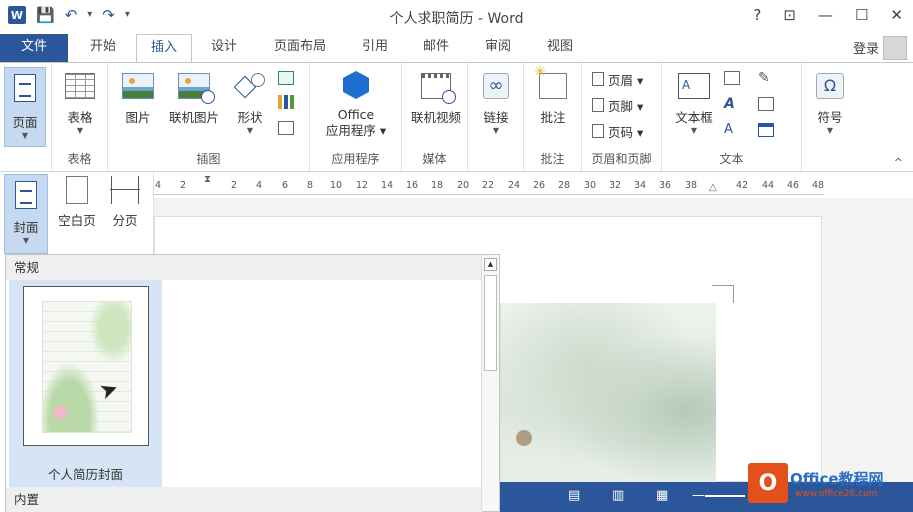 The width and height of the screenshot is (913, 512). Describe the element at coordinates (224, 48) in the screenshot. I see `tab-design: 设计` at that location.